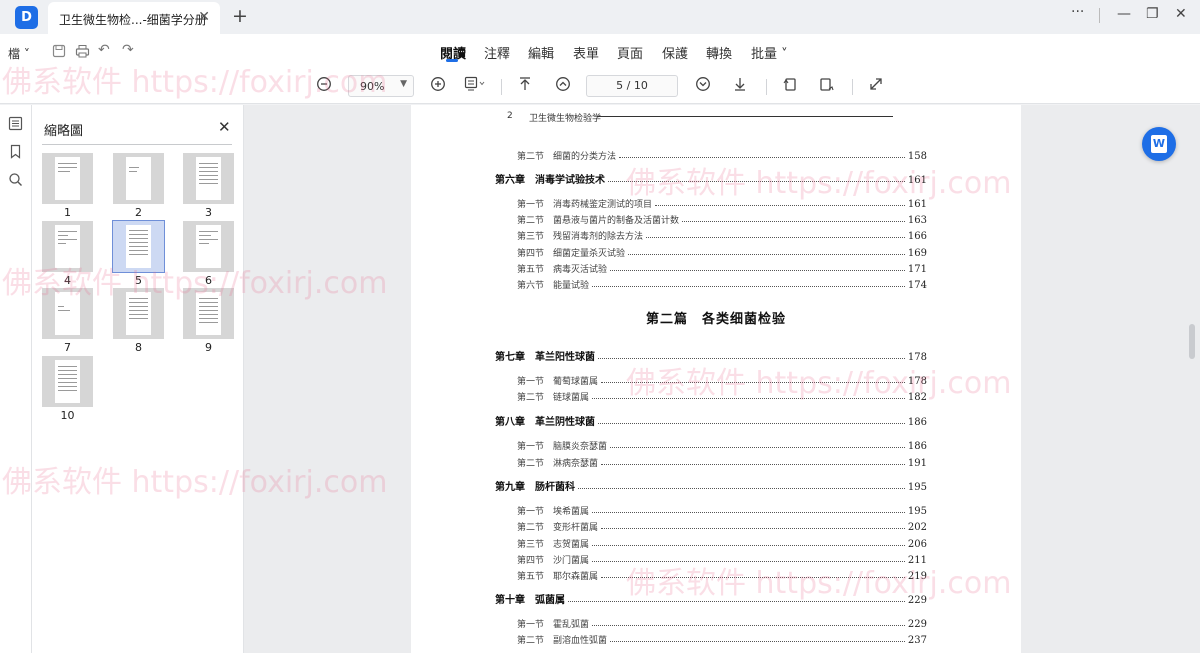 This screenshot has width=1200, height=653. Describe the element at coordinates (675, 52) in the screenshot. I see `menu-protect: 保護` at that location.